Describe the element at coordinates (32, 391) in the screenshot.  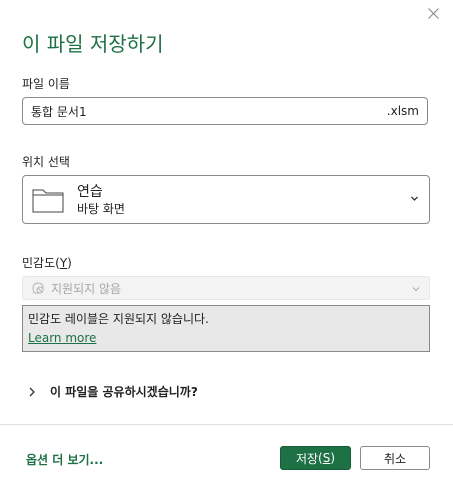
I see `chevron-right-icon` at that location.